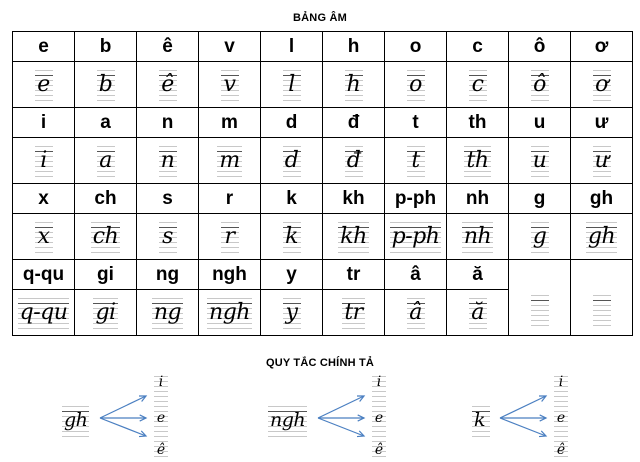  I want to click on print-letter-cell: y, so click(291, 274).